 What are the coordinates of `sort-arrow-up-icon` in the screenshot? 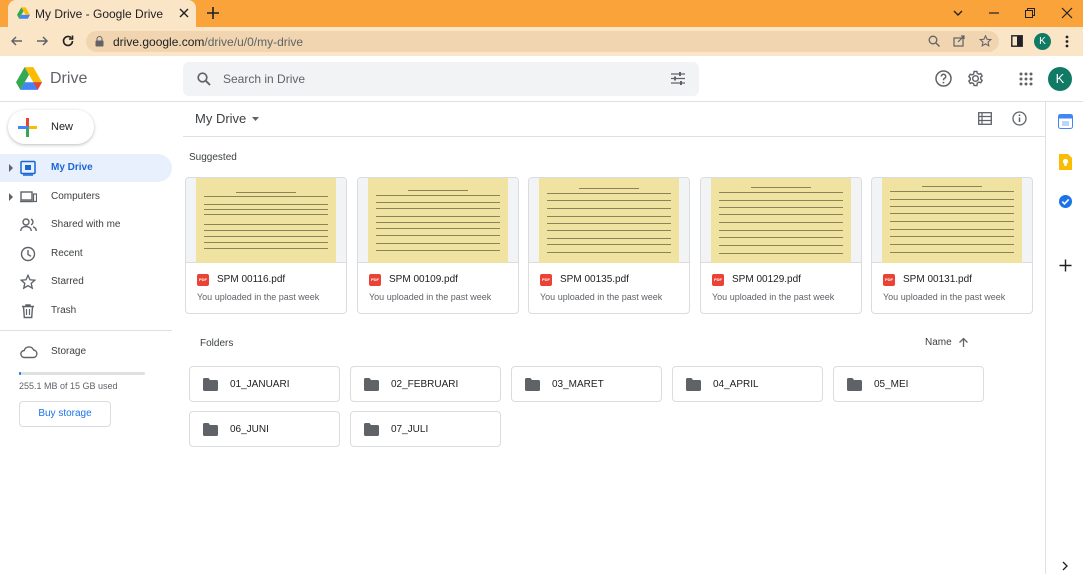 It's located at (963, 342).